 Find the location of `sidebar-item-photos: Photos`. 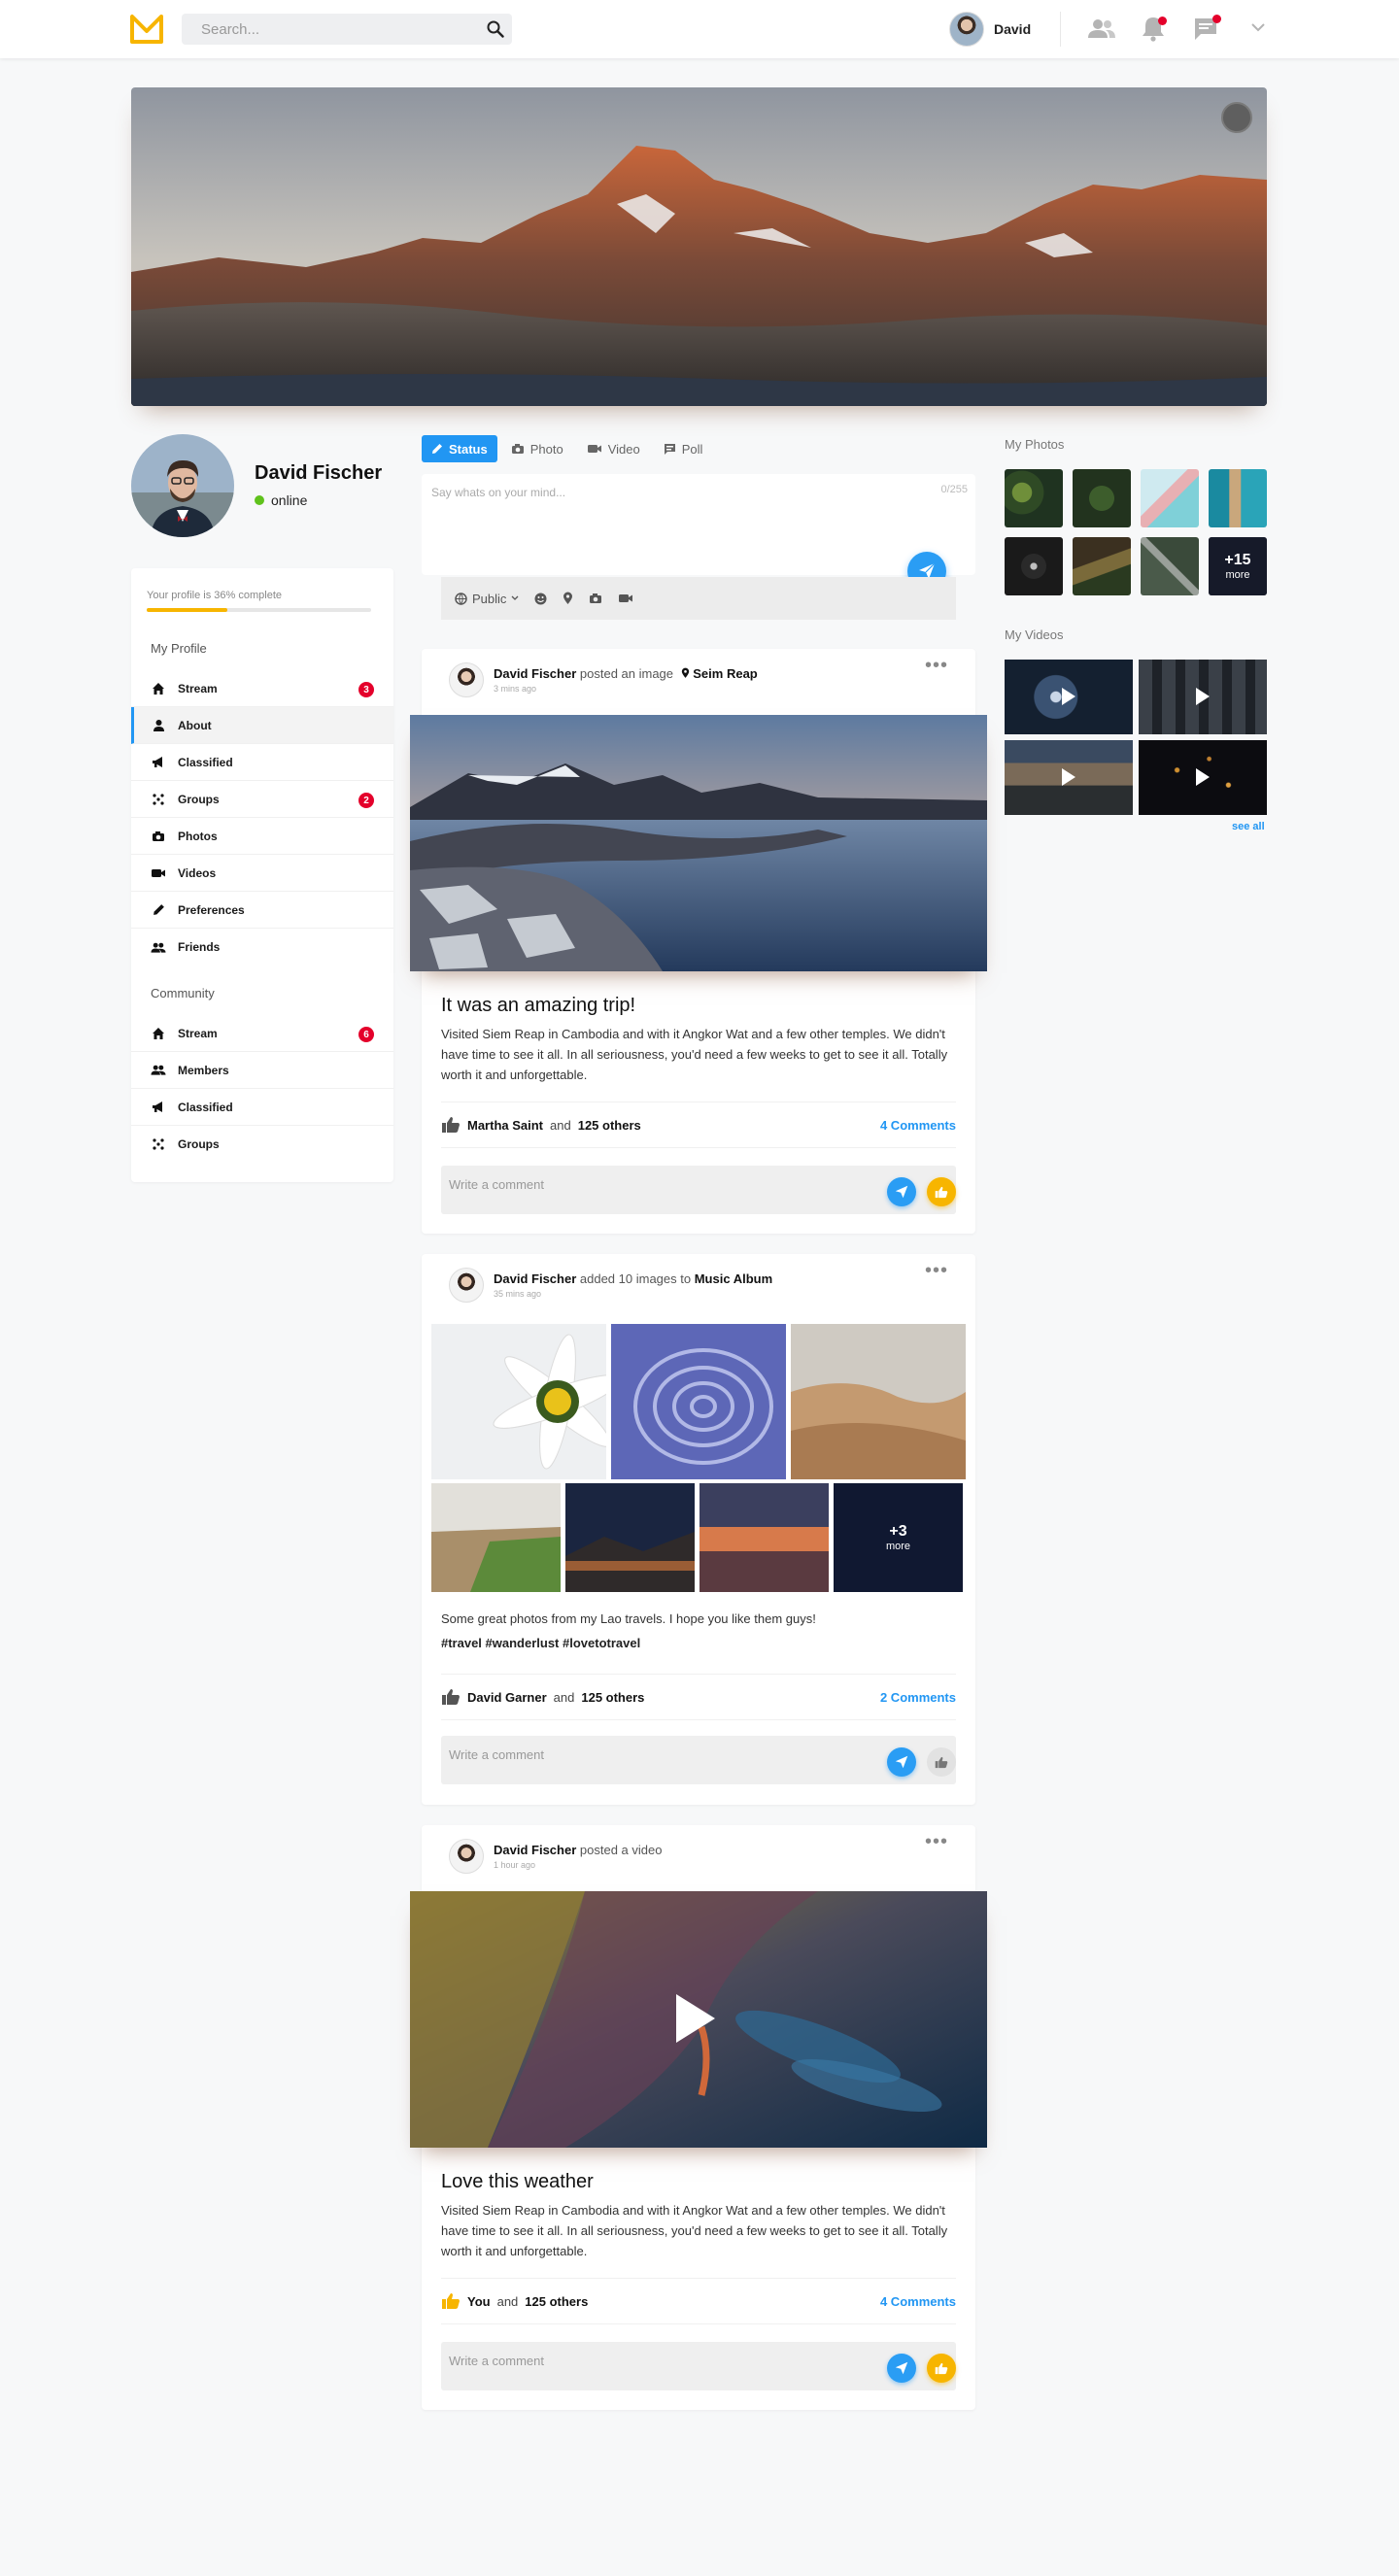

sidebar-item-photos: Photos is located at coordinates (262, 836).